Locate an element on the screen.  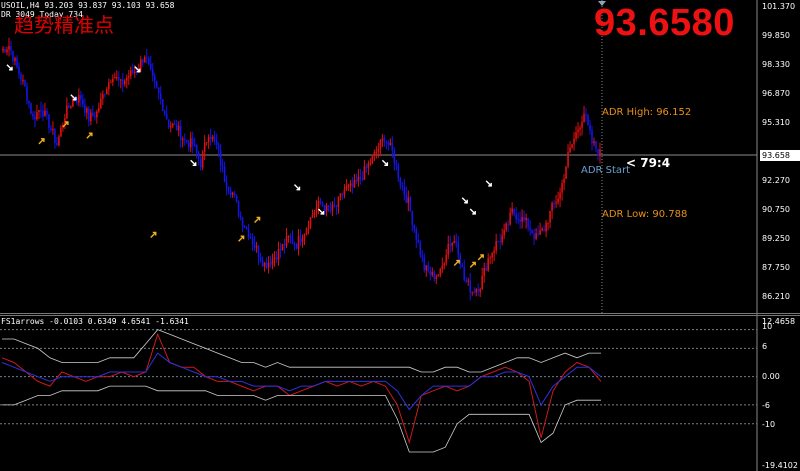
indicator-axis-label: -19.4102 is located at coordinates (780, 465).